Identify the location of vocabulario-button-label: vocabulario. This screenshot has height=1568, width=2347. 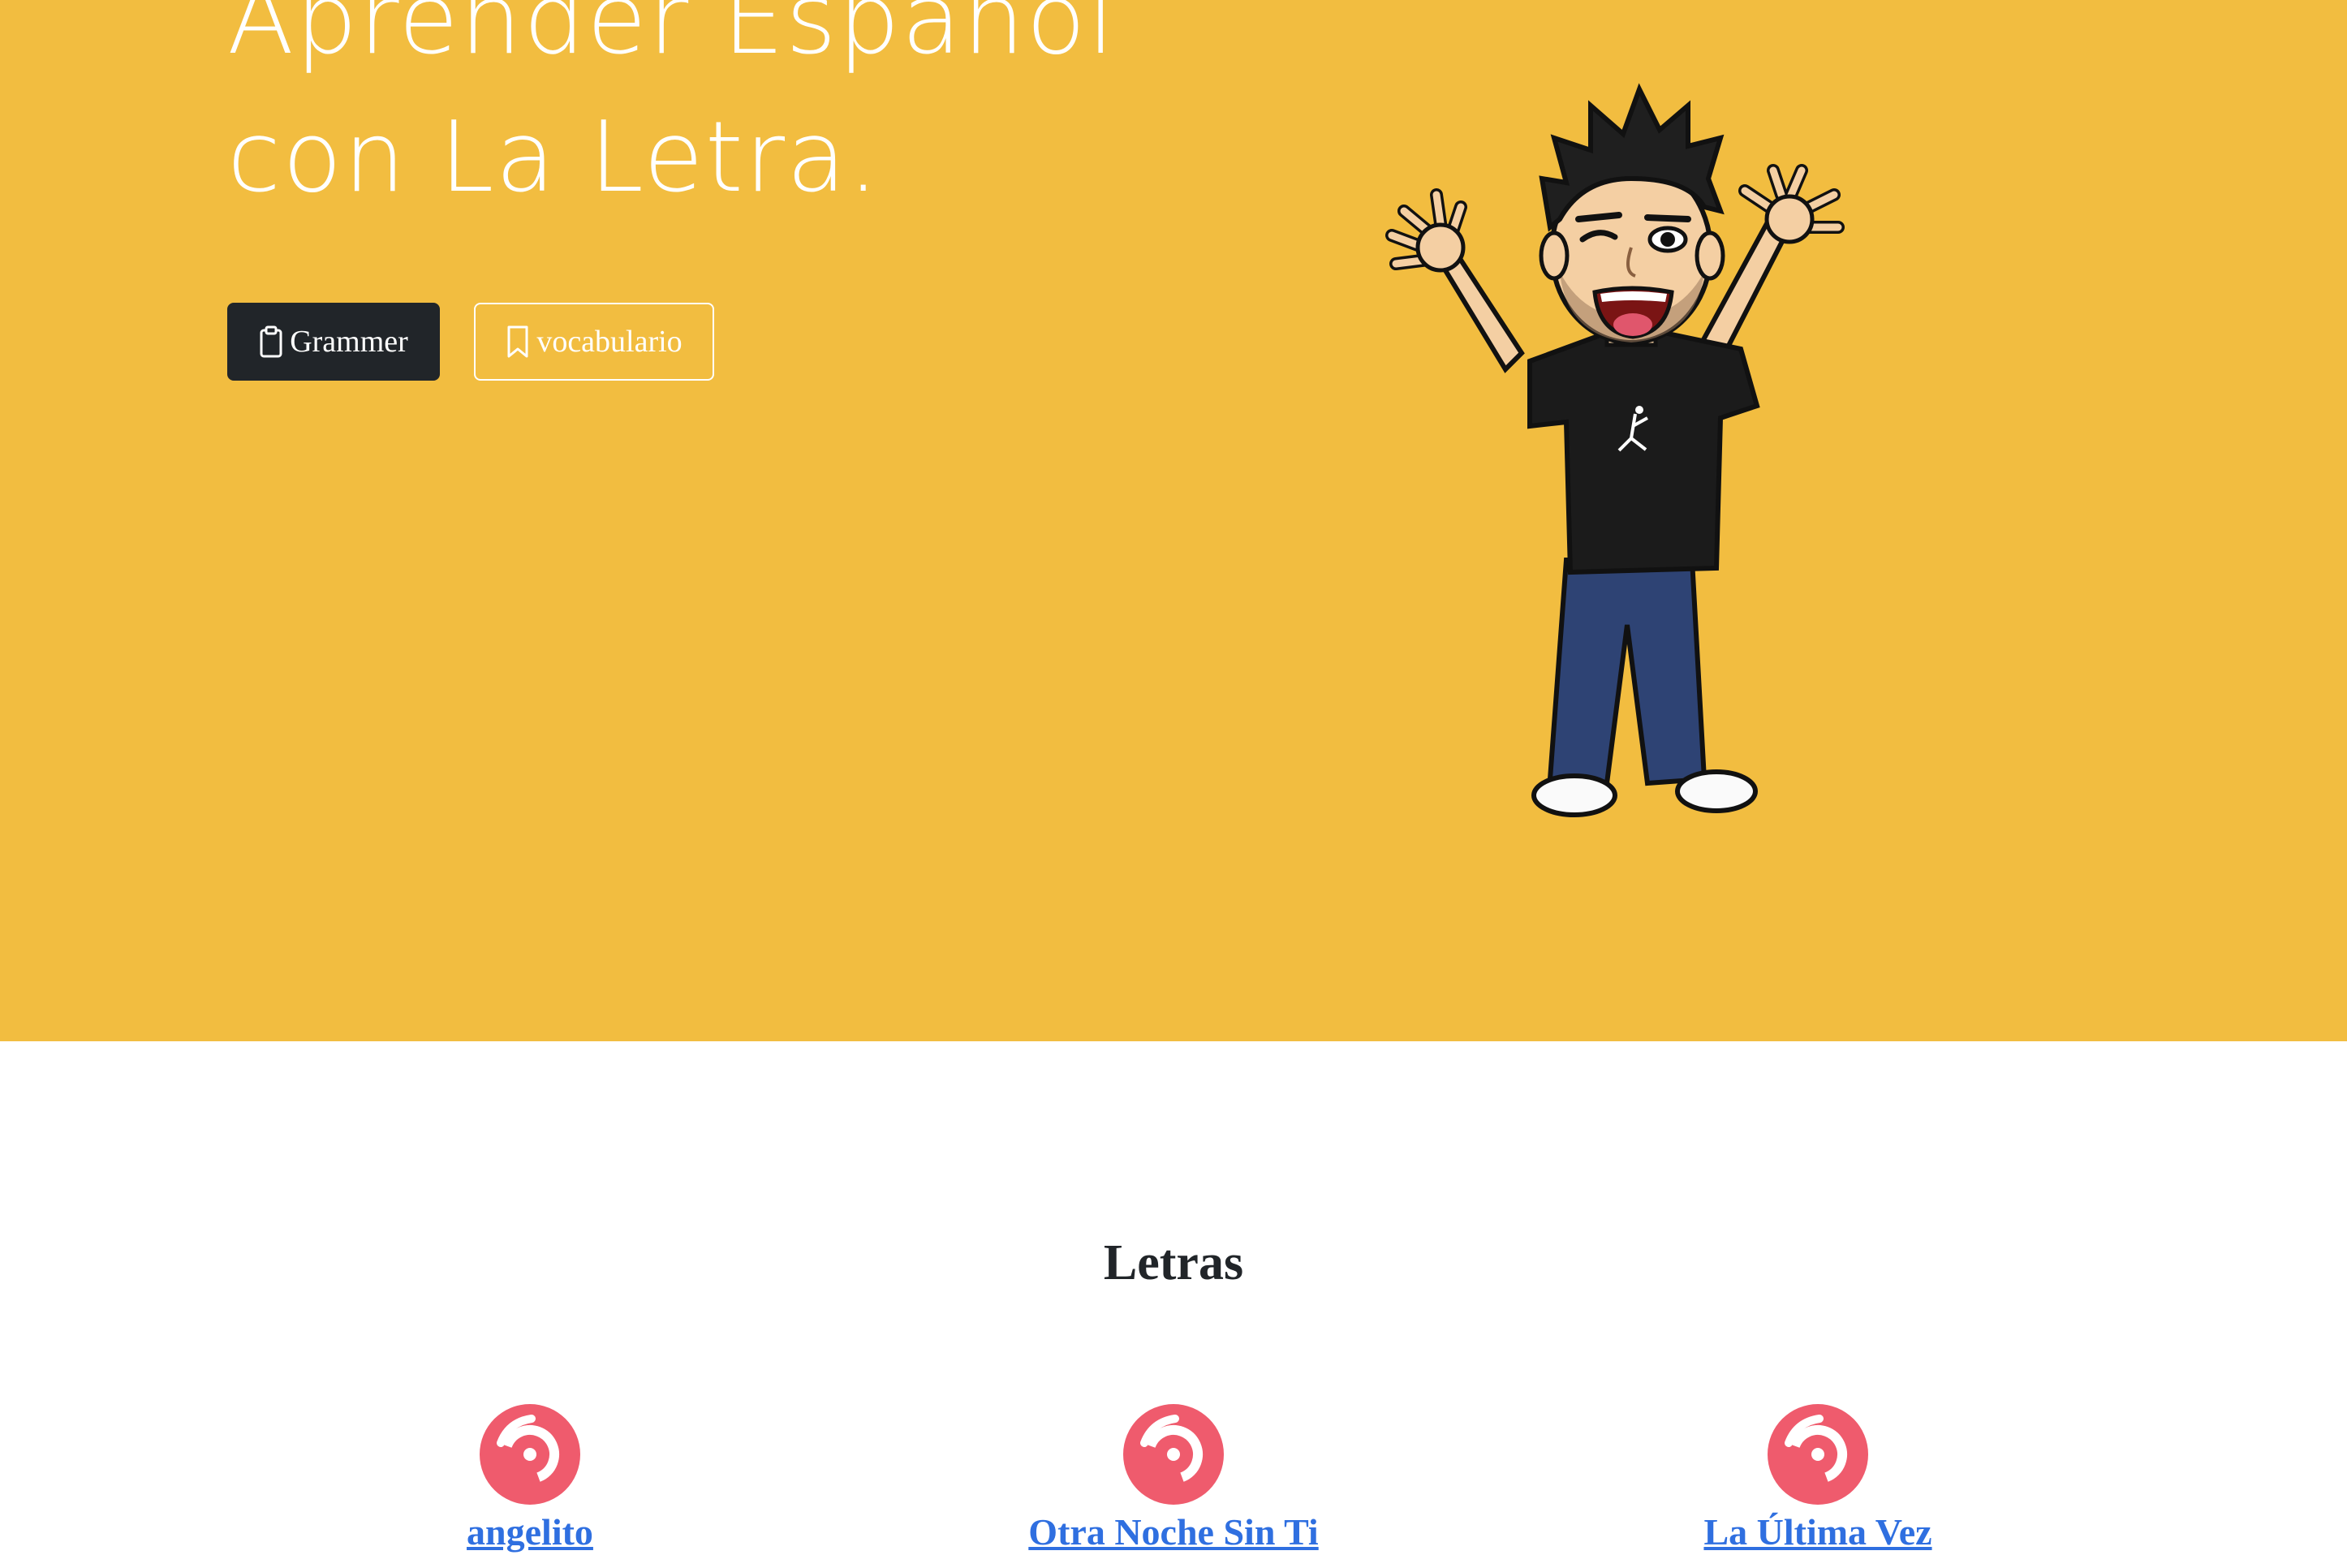
(609, 342).